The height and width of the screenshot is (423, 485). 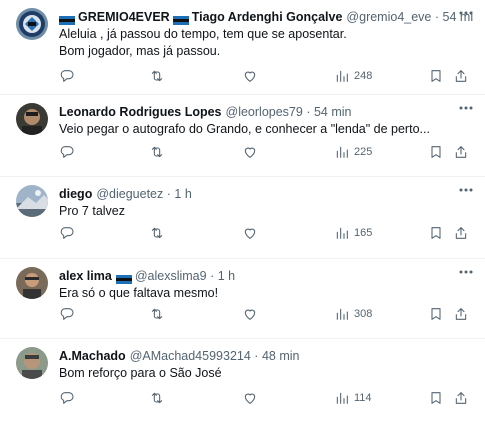 What do you see at coordinates (363, 233) in the screenshot?
I see `views-count: 165` at bounding box center [363, 233].